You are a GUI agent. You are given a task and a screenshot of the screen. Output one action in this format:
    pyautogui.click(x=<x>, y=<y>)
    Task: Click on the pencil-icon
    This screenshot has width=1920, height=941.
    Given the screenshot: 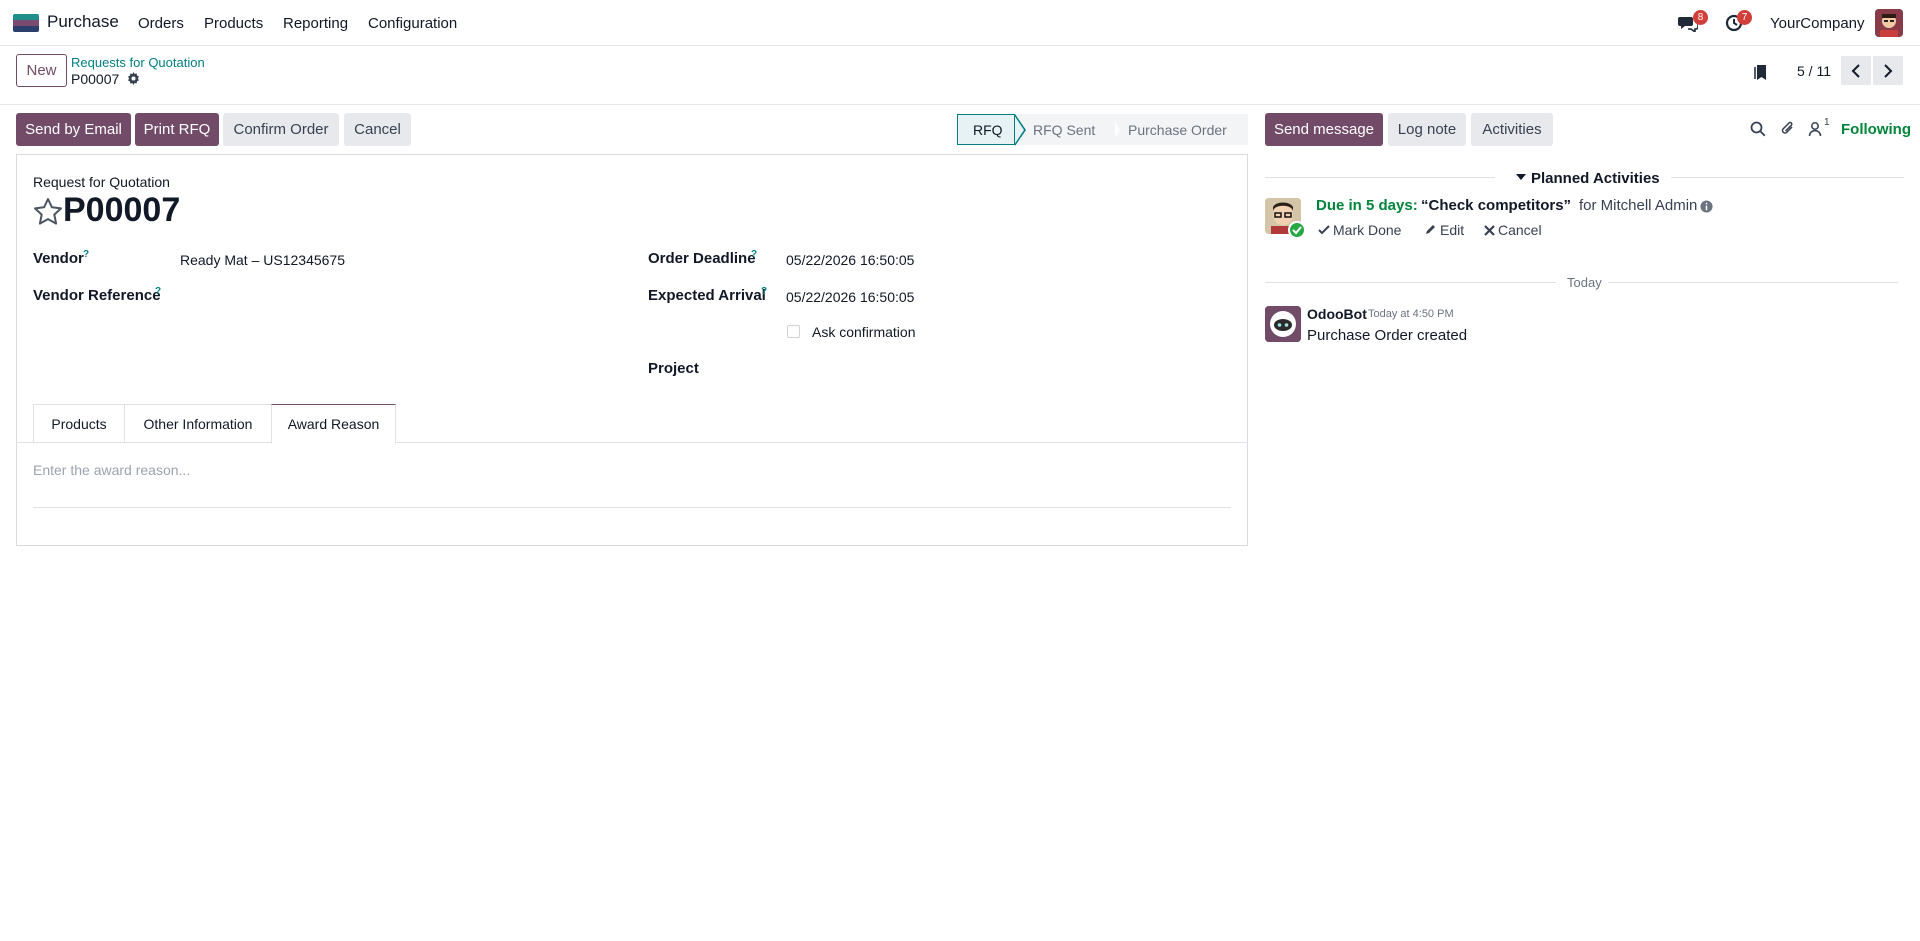 What is the action you would take?
    pyautogui.click(x=1430, y=229)
    